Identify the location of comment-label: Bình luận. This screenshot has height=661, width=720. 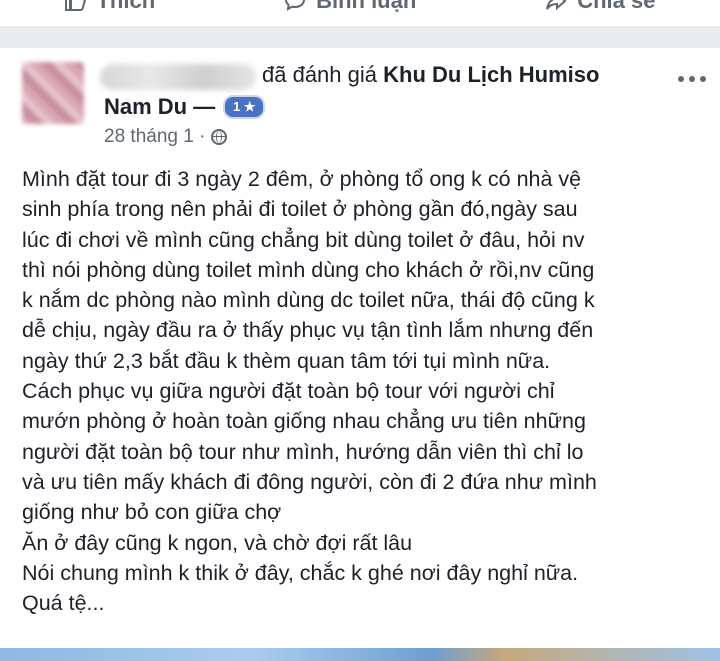
(366, 6).